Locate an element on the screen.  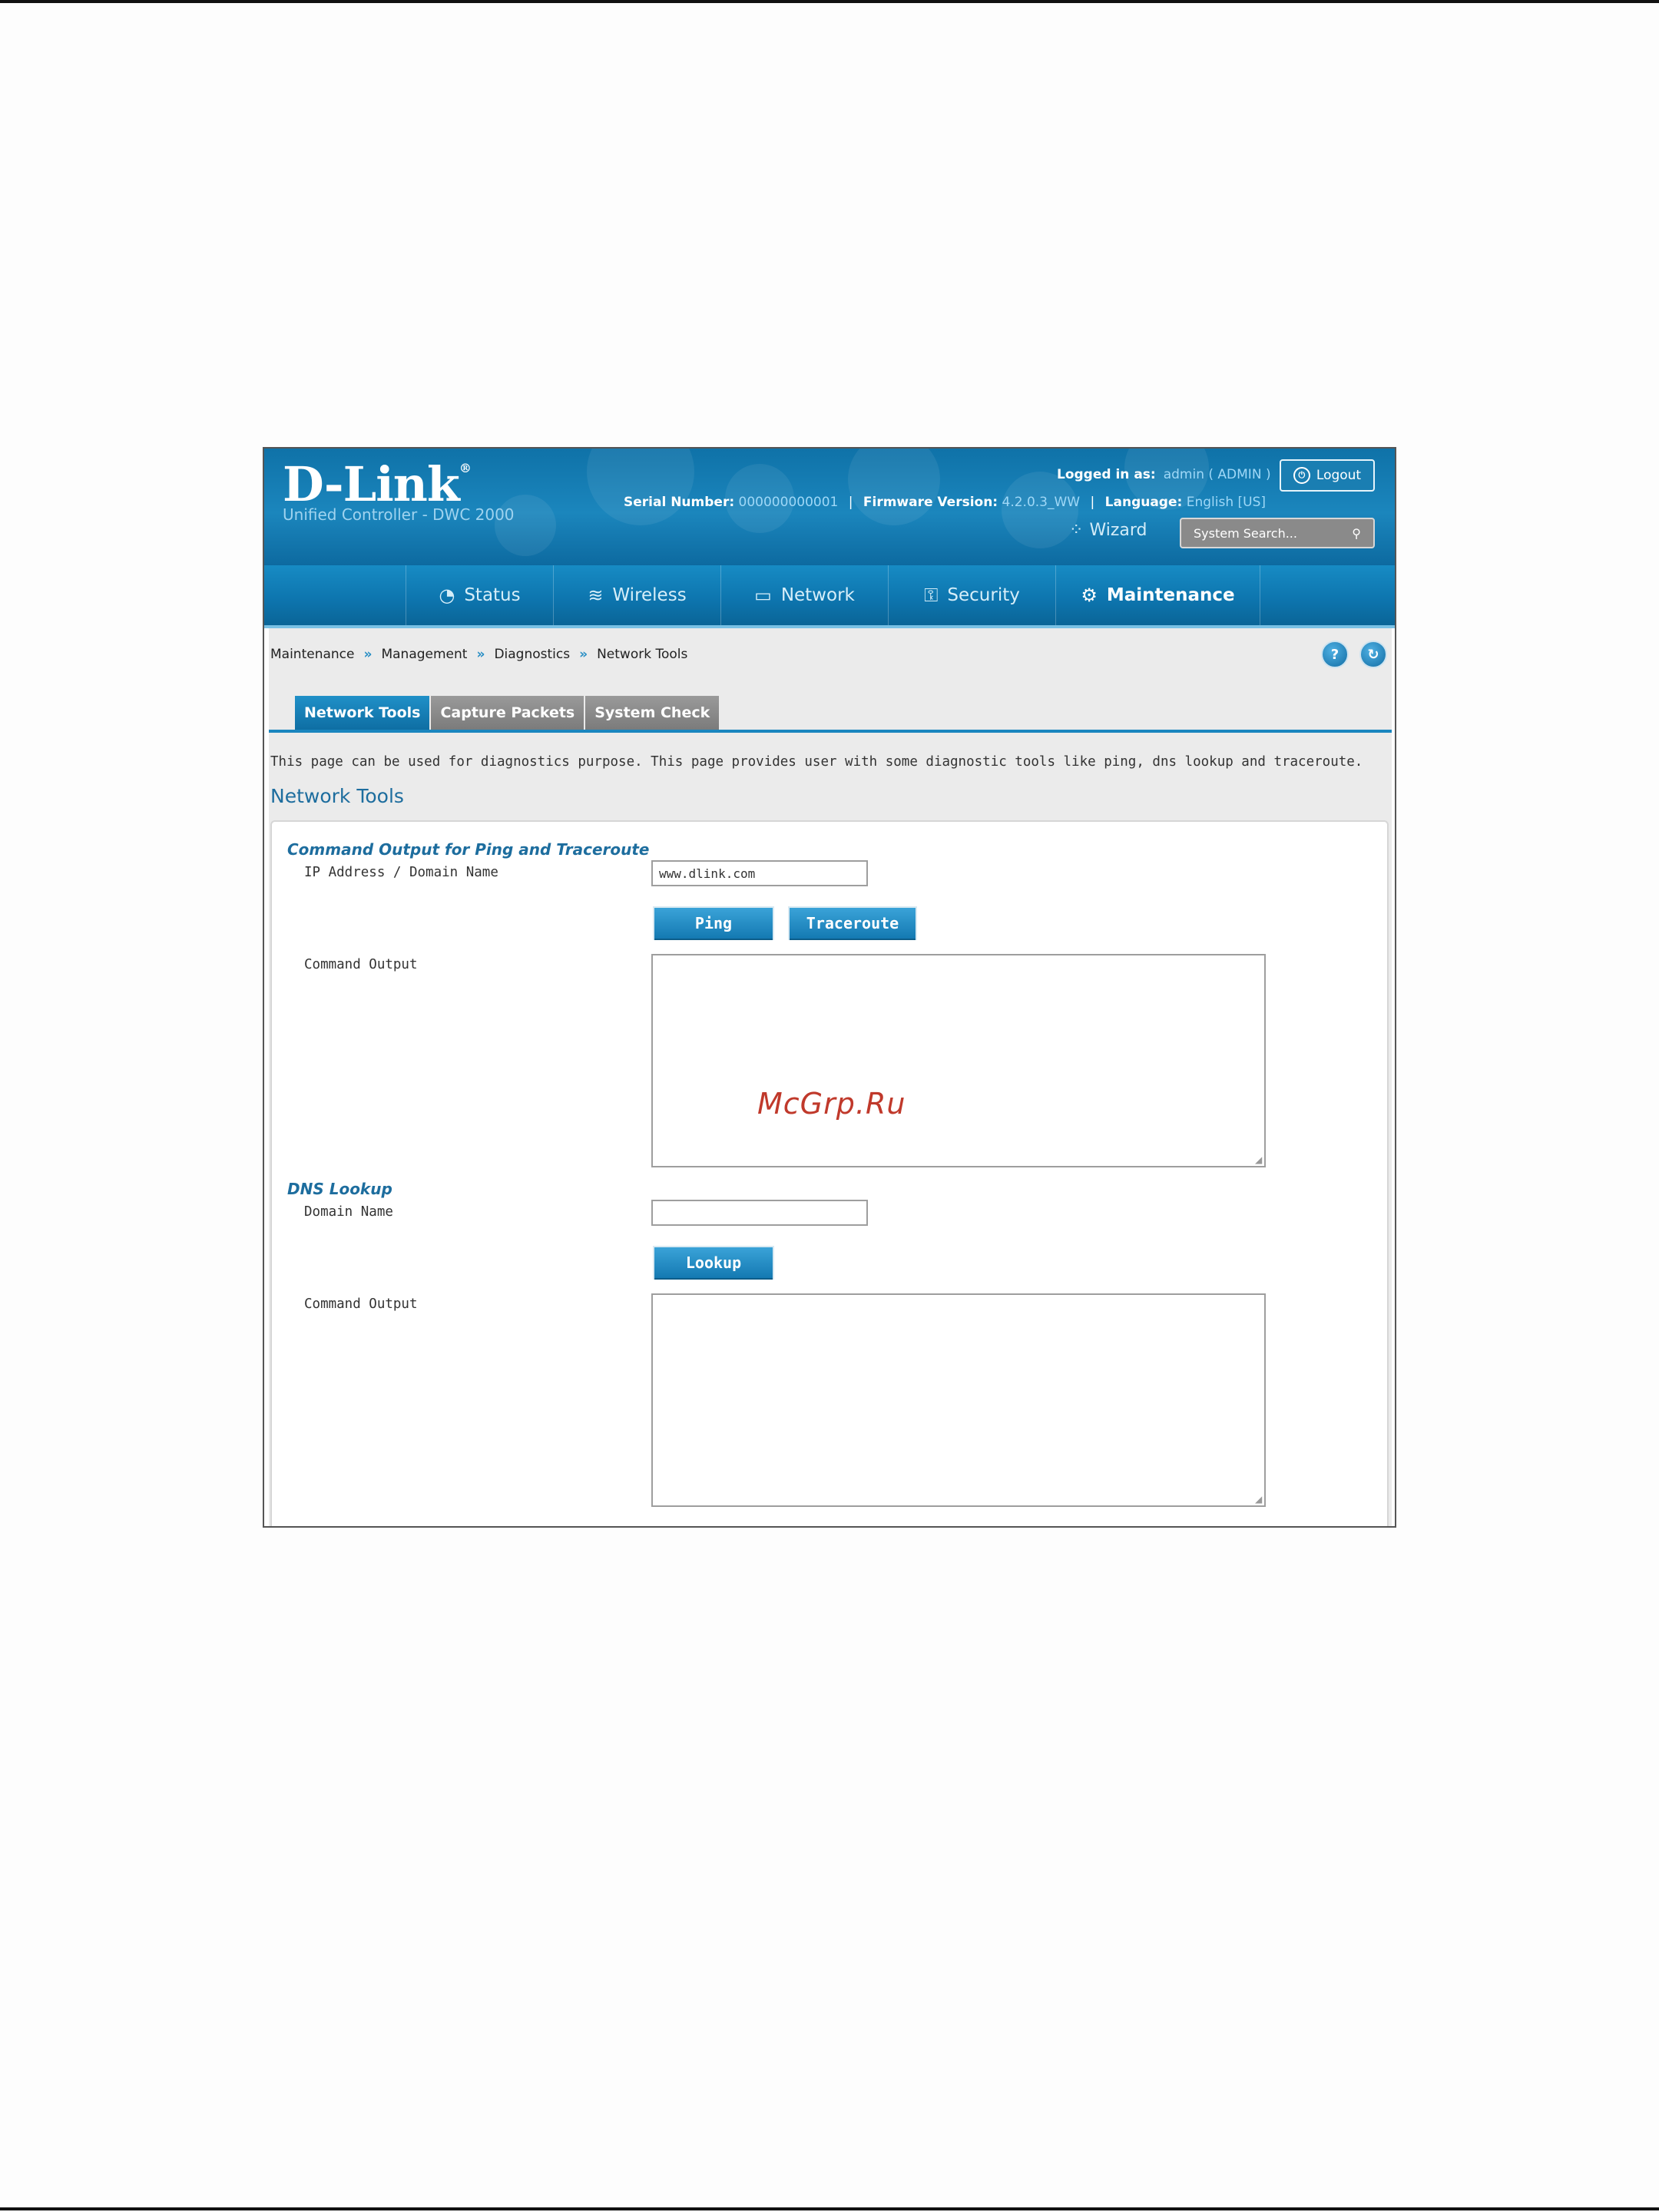
breadcrumb-item: Network Tools is located at coordinates (643, 655).